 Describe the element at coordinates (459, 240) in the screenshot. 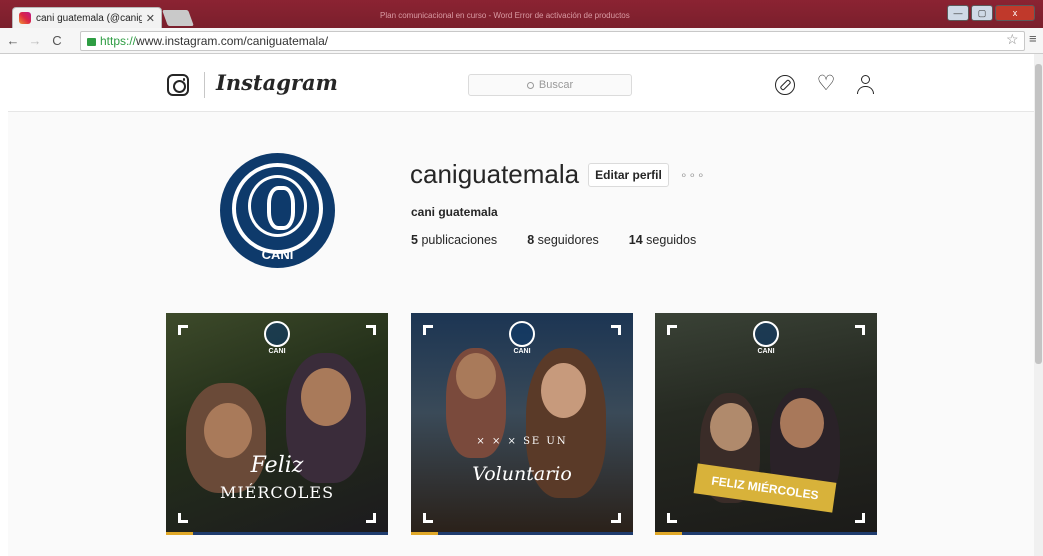

I see `stat-posts-label: publicaciones` at that location.